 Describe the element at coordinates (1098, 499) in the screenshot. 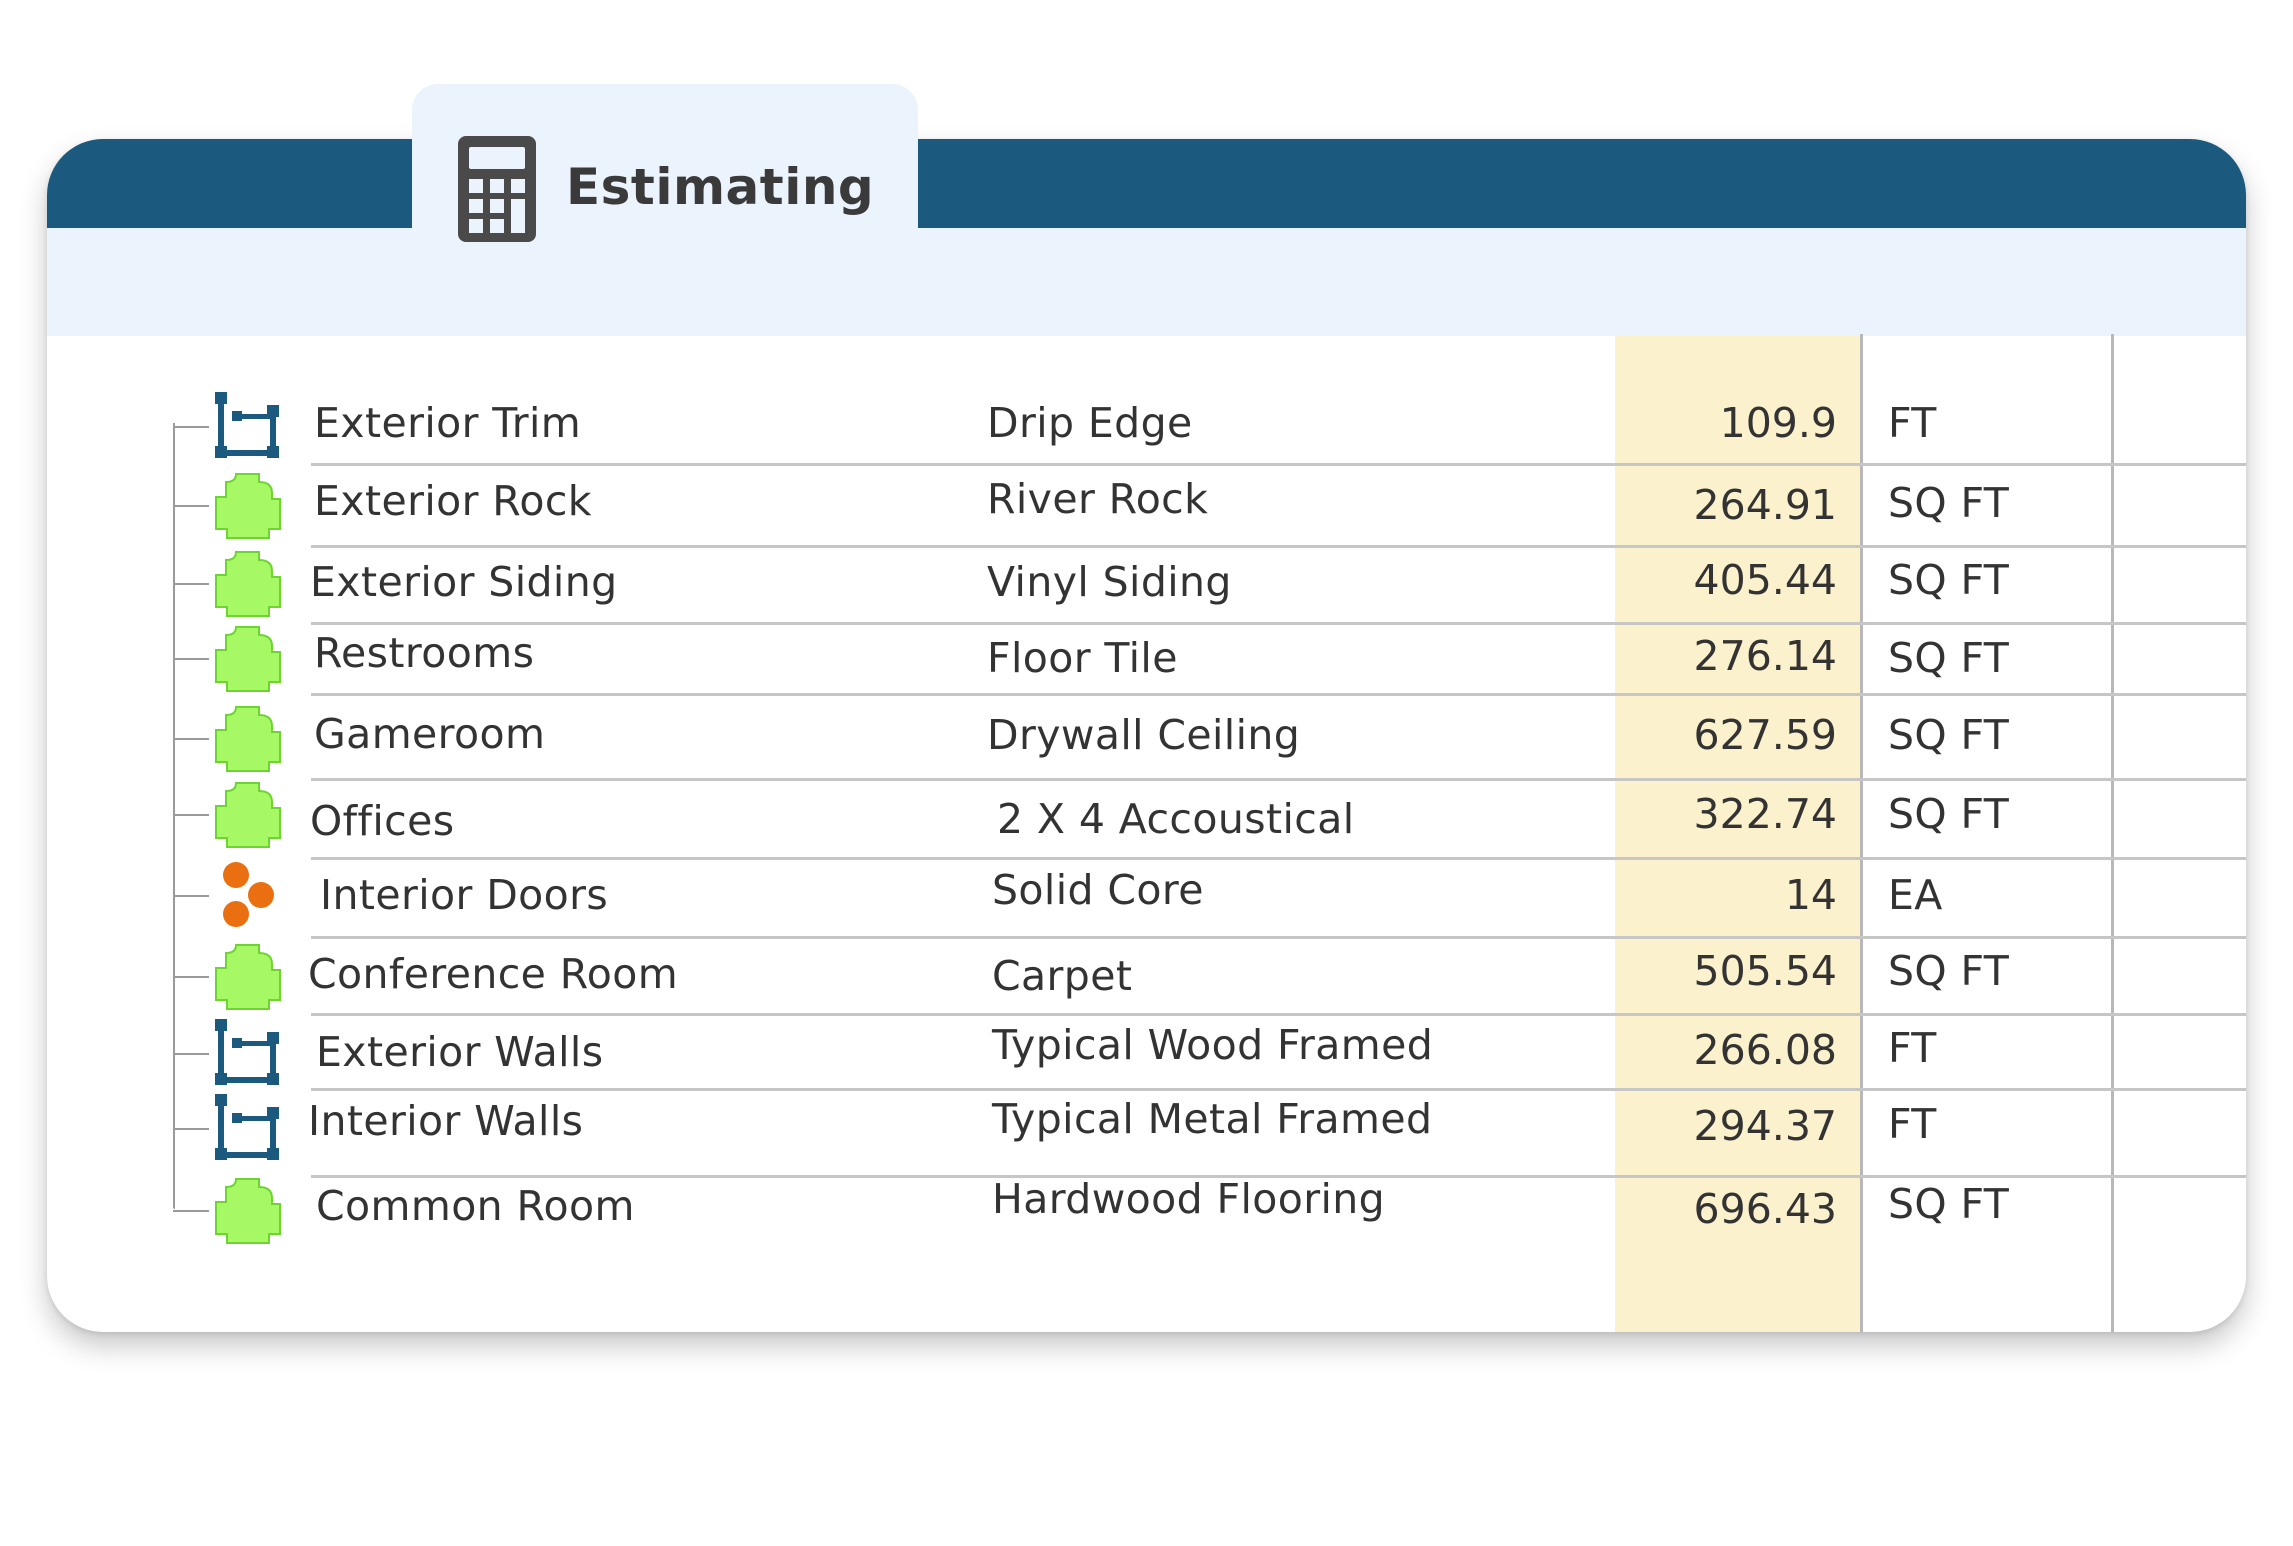

I see `material-name: River Rock` at that location.